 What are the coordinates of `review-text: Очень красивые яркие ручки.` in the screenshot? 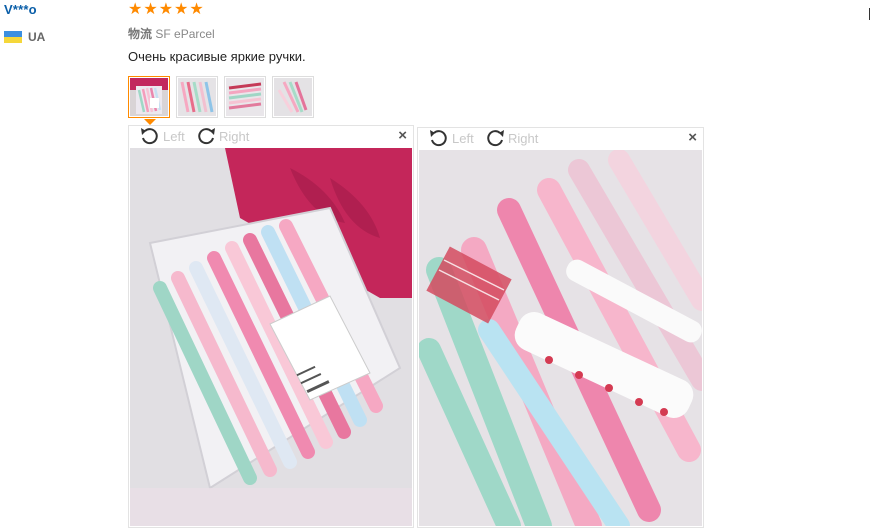 It's located at (217, 56).